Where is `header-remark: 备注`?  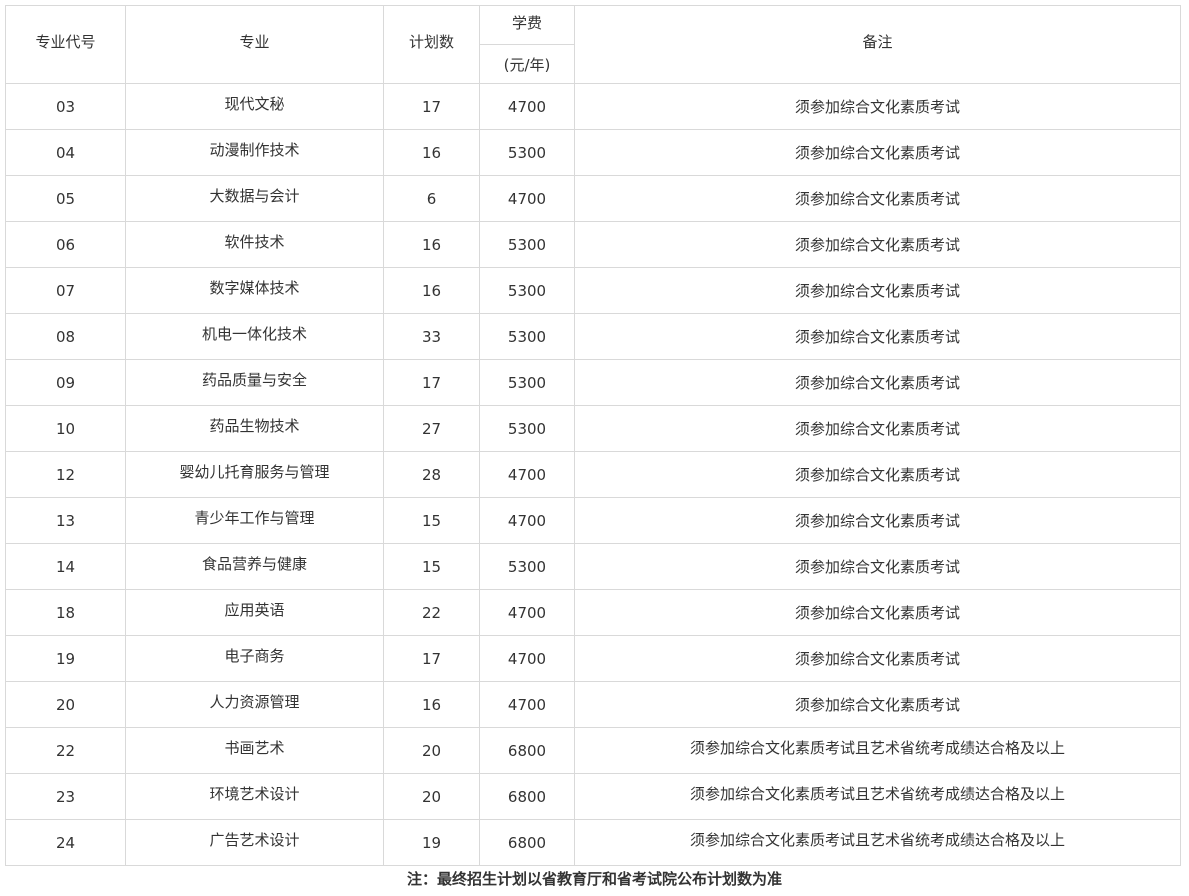
header-remark: 备注 is located at coordinates (877, 44).